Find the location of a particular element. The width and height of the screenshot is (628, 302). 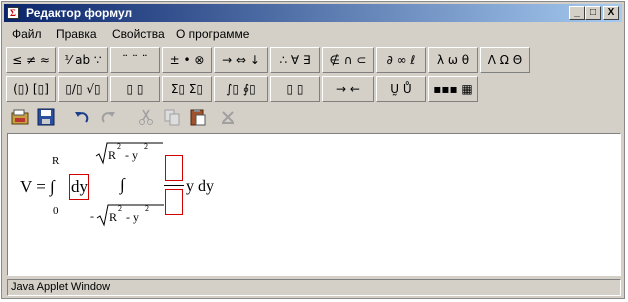

palette-arrows: → ⇔ ↓ is located at coordinates (241, 60).